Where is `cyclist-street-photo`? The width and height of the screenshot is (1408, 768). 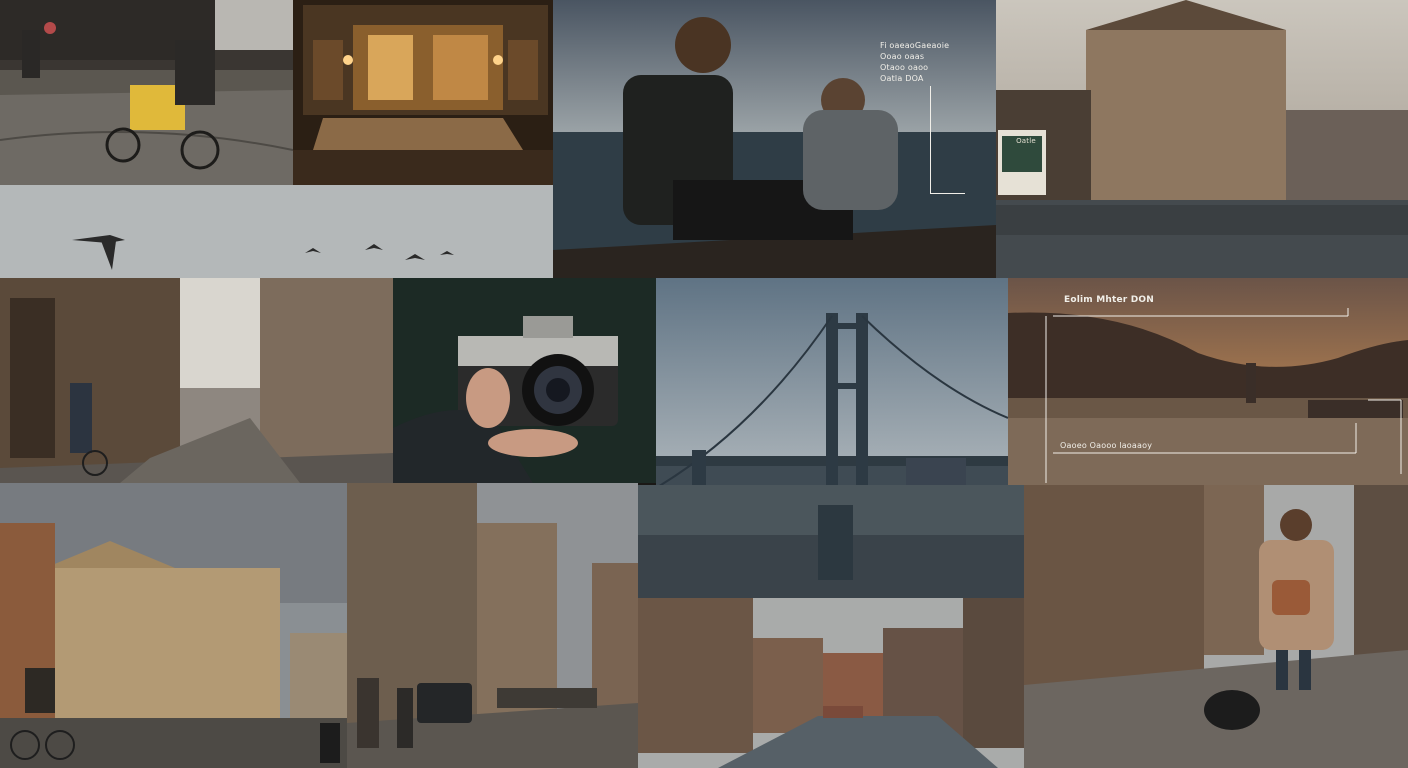
cyclist-street-photo is located at coordinates (146, 92).